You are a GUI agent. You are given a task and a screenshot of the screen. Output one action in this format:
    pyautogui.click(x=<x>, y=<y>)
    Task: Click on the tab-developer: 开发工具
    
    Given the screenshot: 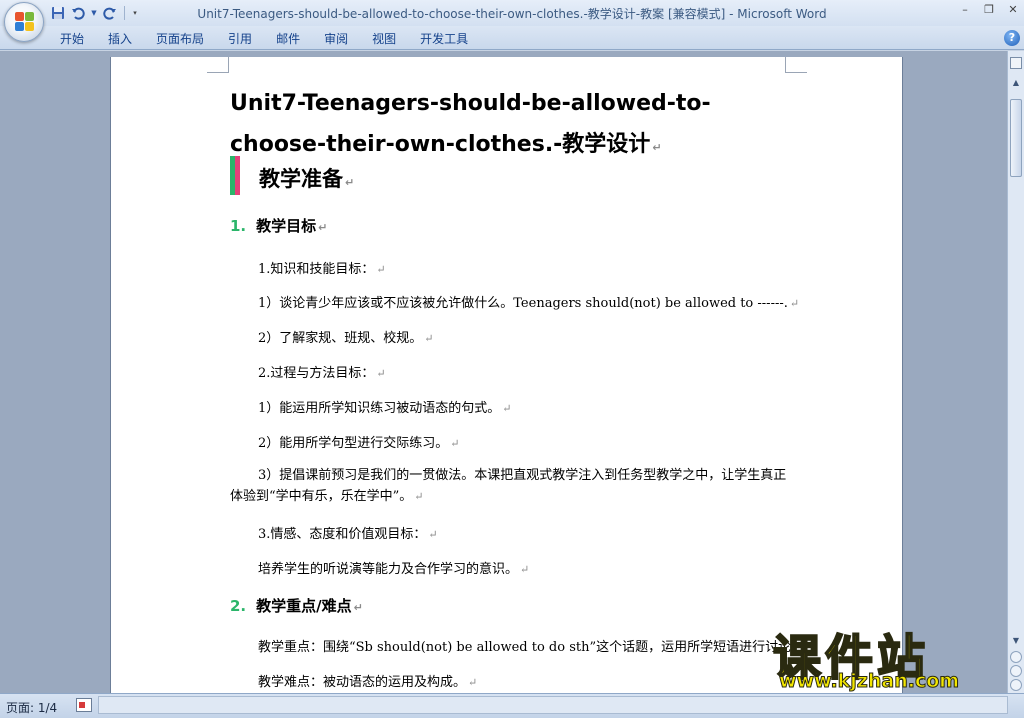 What is the action you would take?
    pyautogui.click(x=444, y=39)
    